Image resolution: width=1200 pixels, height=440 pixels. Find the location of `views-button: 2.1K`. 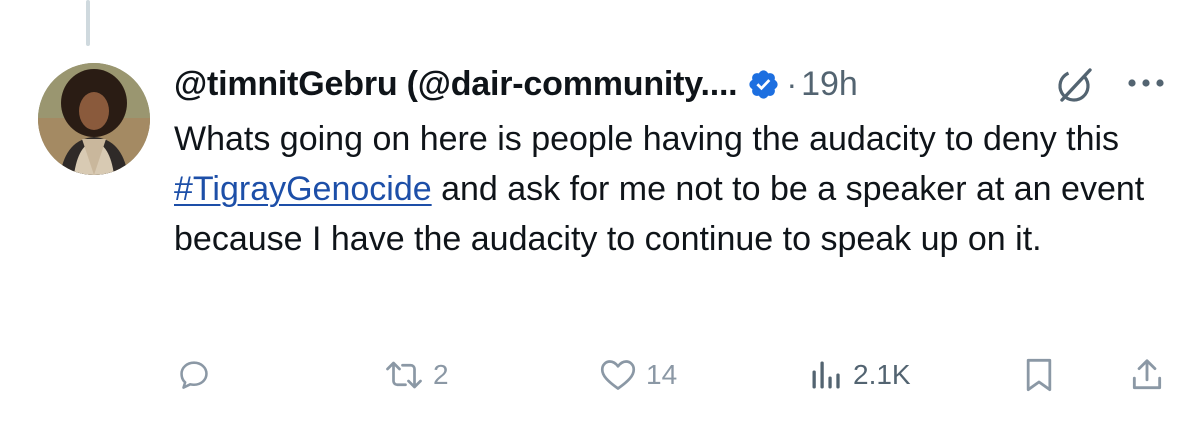

views-button: 2.1K is located at coordinates (859, 375).